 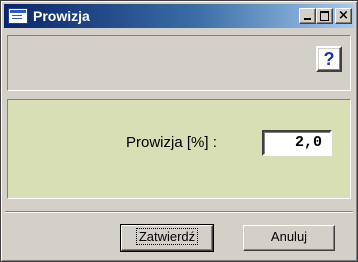 I want to click on separator, so click(x=179, y=212).